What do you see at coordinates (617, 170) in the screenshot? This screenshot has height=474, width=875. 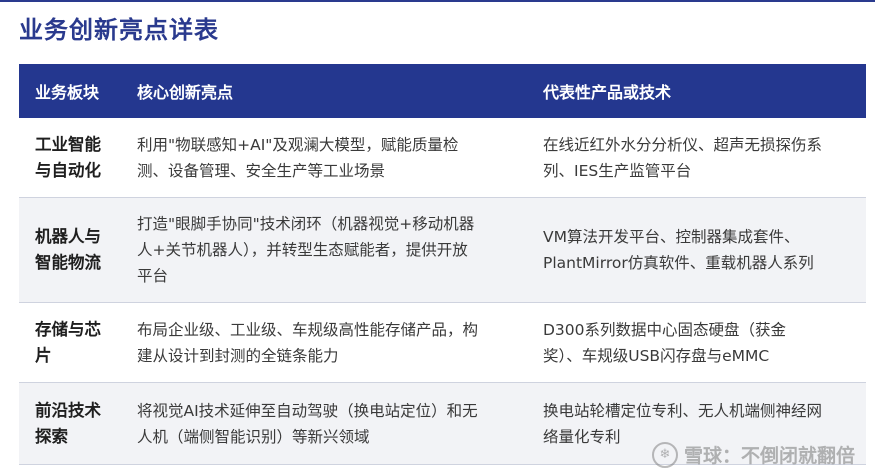 I see `cell-line: 列、IES生产监管平台` at bounding box center [617, 170].